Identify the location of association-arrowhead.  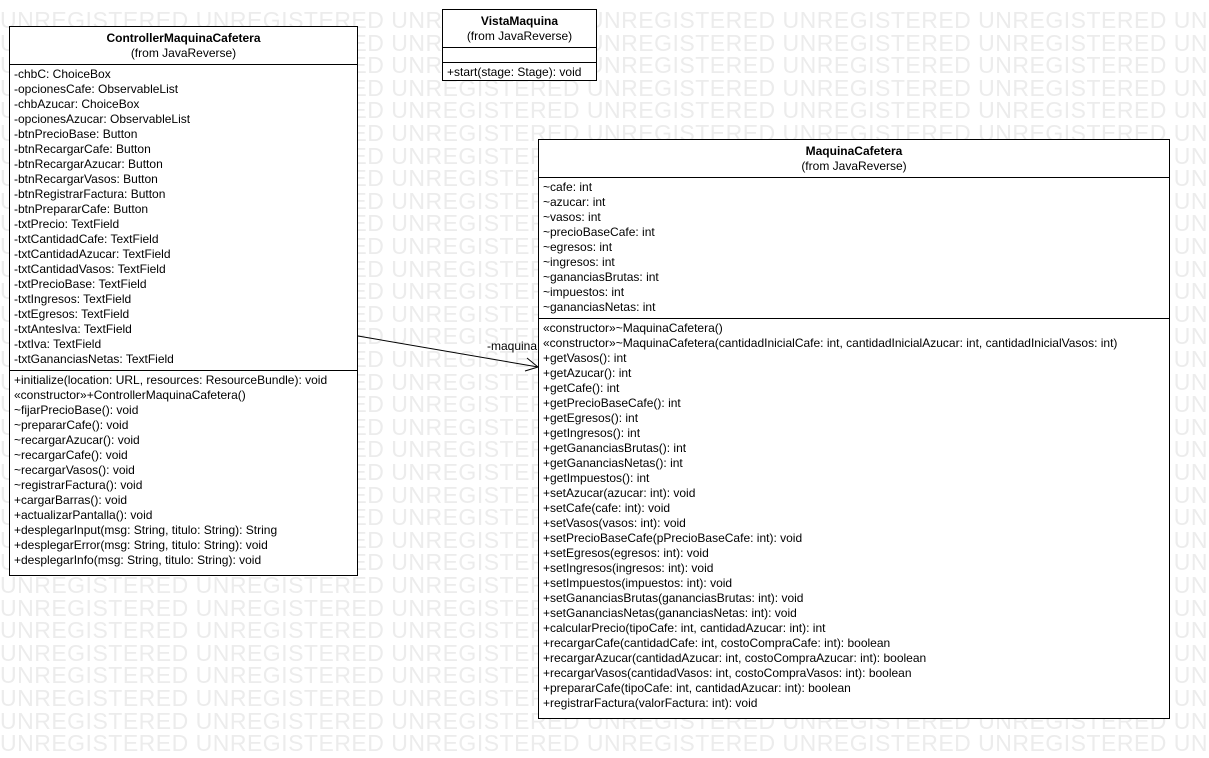
(532, 364).